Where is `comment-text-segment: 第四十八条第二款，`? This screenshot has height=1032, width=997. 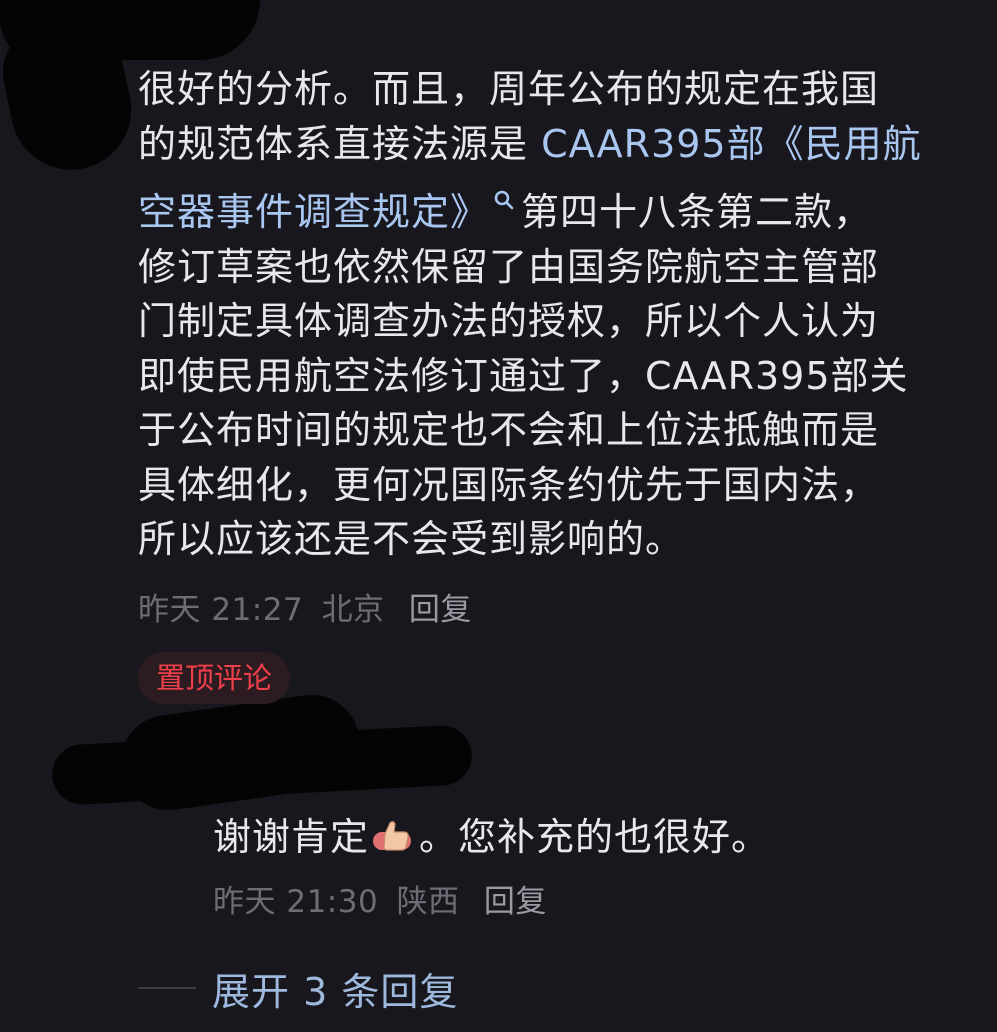 comment-text-segment: 第四十八条第二款， is located at coordinates (697, 212).